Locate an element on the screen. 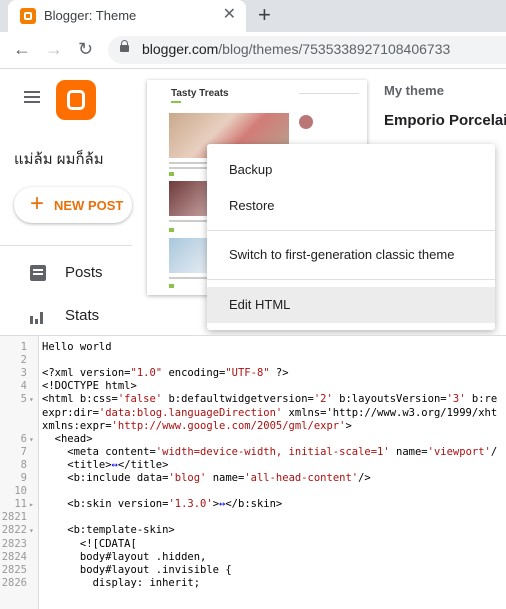  code-text: Hello world is located at coordinates (77, 347).